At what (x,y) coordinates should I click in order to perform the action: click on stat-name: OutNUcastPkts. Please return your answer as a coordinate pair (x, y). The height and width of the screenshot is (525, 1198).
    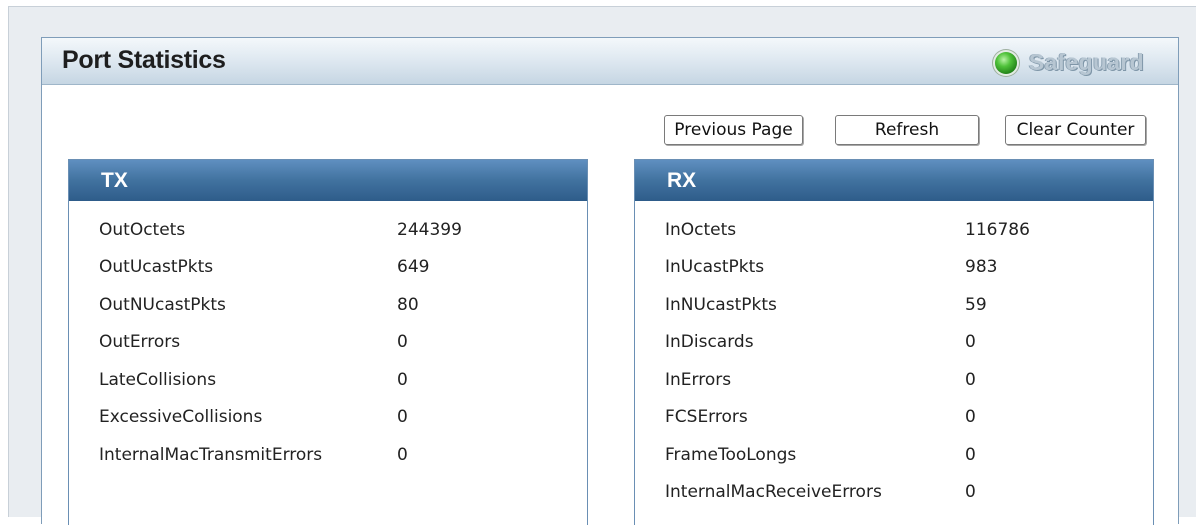
    Looking at the image, I should click on (162, 305).